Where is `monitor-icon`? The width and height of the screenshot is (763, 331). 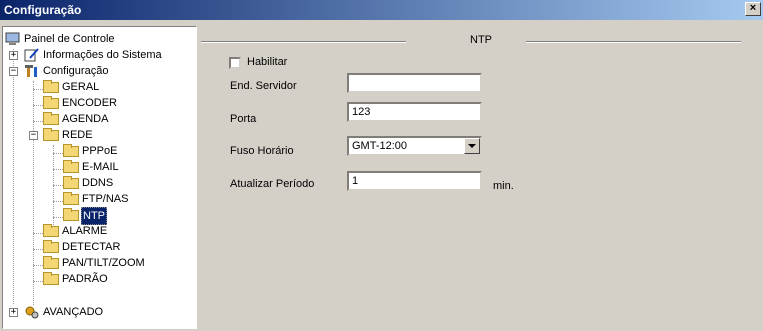 monitor-icon is located at coordinates (12, 38).